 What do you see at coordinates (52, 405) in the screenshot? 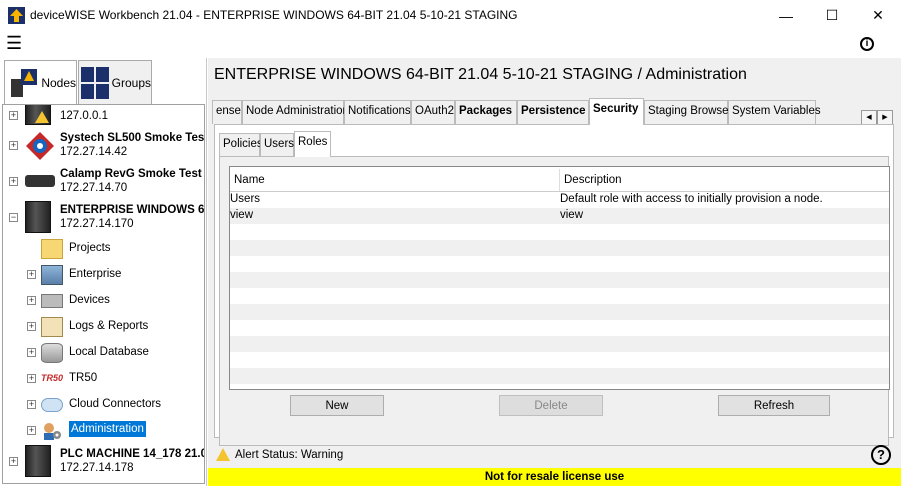
I see `cloud-icon` at bounding box center [52, 405].